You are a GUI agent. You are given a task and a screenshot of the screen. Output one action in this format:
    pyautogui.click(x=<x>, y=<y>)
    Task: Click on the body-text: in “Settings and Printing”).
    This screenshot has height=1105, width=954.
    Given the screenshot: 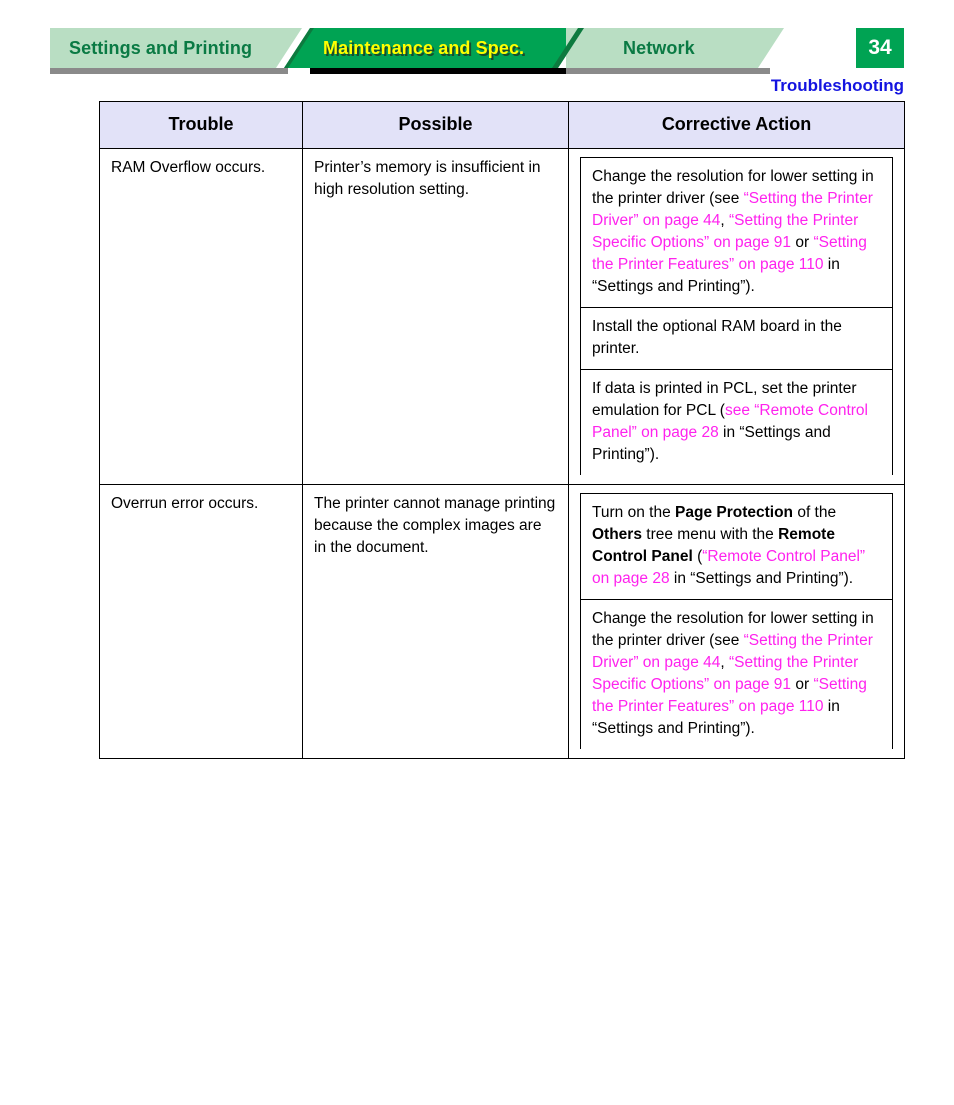 What is the action you would take?
    pyautogui.click(x=761, y=578)
    